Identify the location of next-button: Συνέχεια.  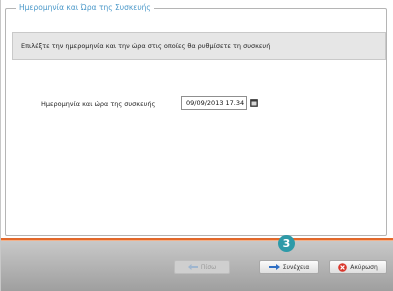
(289, 267).